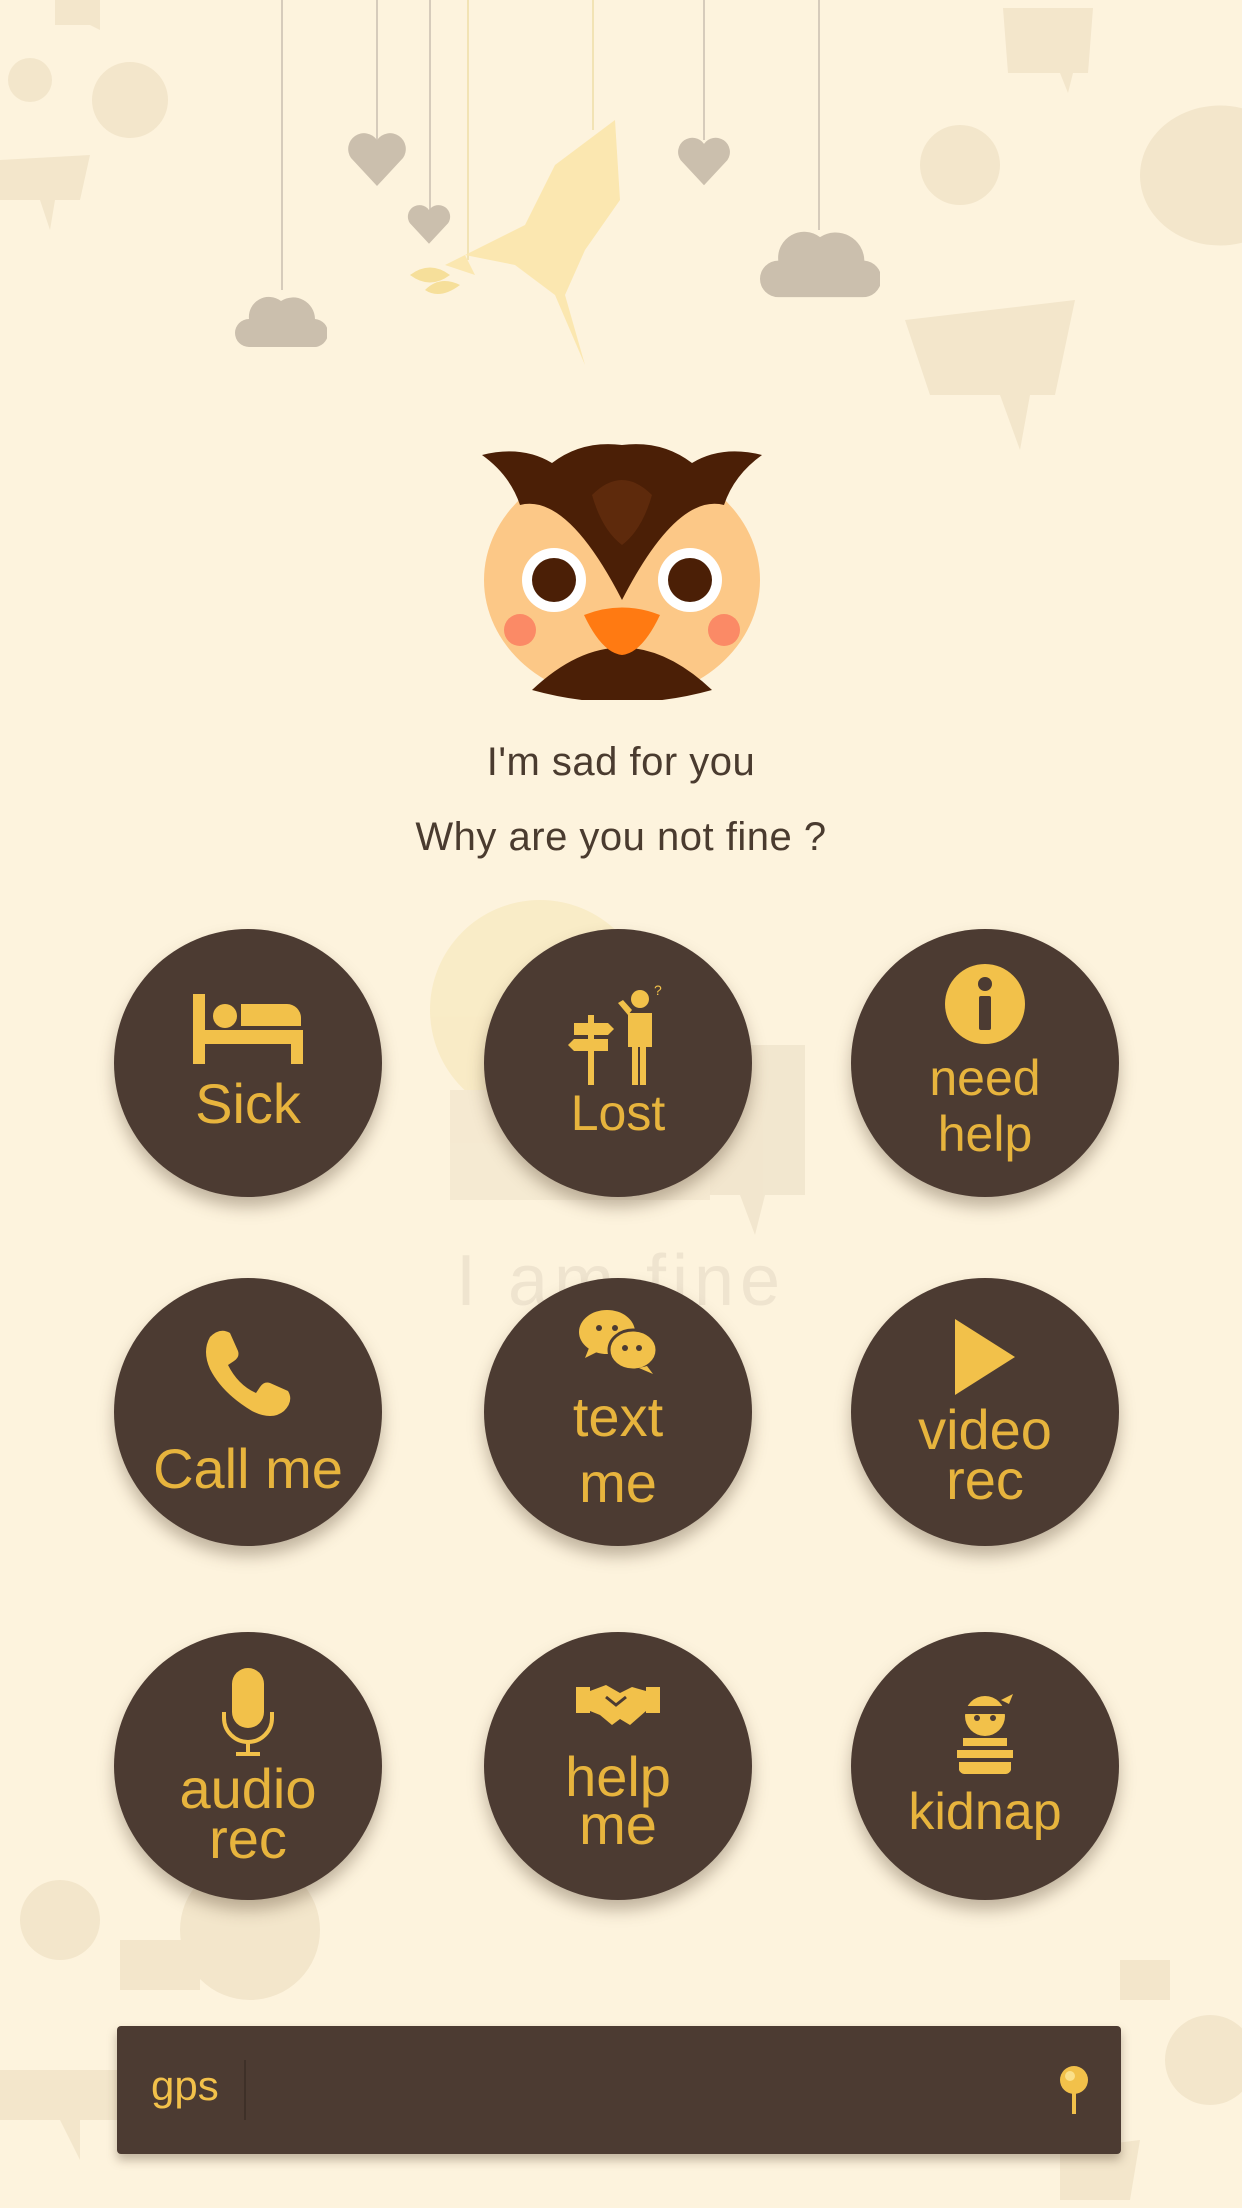  I want to click on sick-button: Sick, so click(248, 1063).